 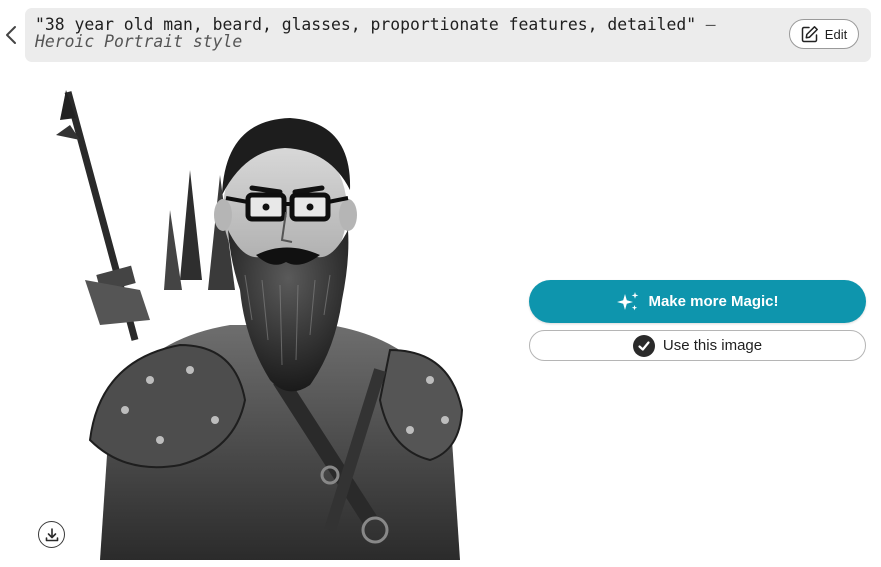 I want to click on download-button, so click(x=51, y=534).